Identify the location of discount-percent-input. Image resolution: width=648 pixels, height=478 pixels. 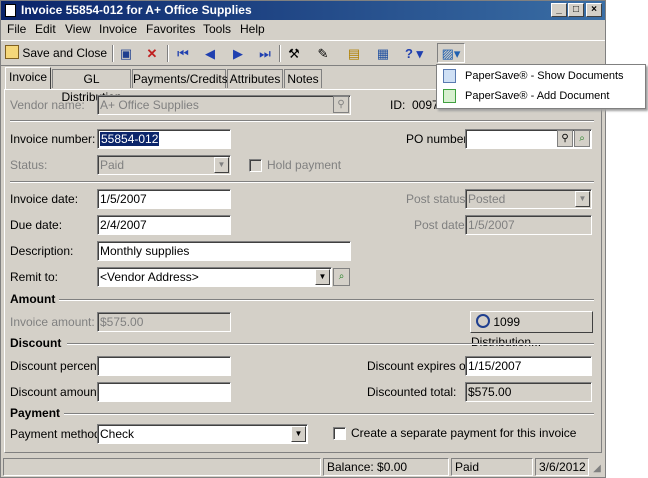
(164, 366).